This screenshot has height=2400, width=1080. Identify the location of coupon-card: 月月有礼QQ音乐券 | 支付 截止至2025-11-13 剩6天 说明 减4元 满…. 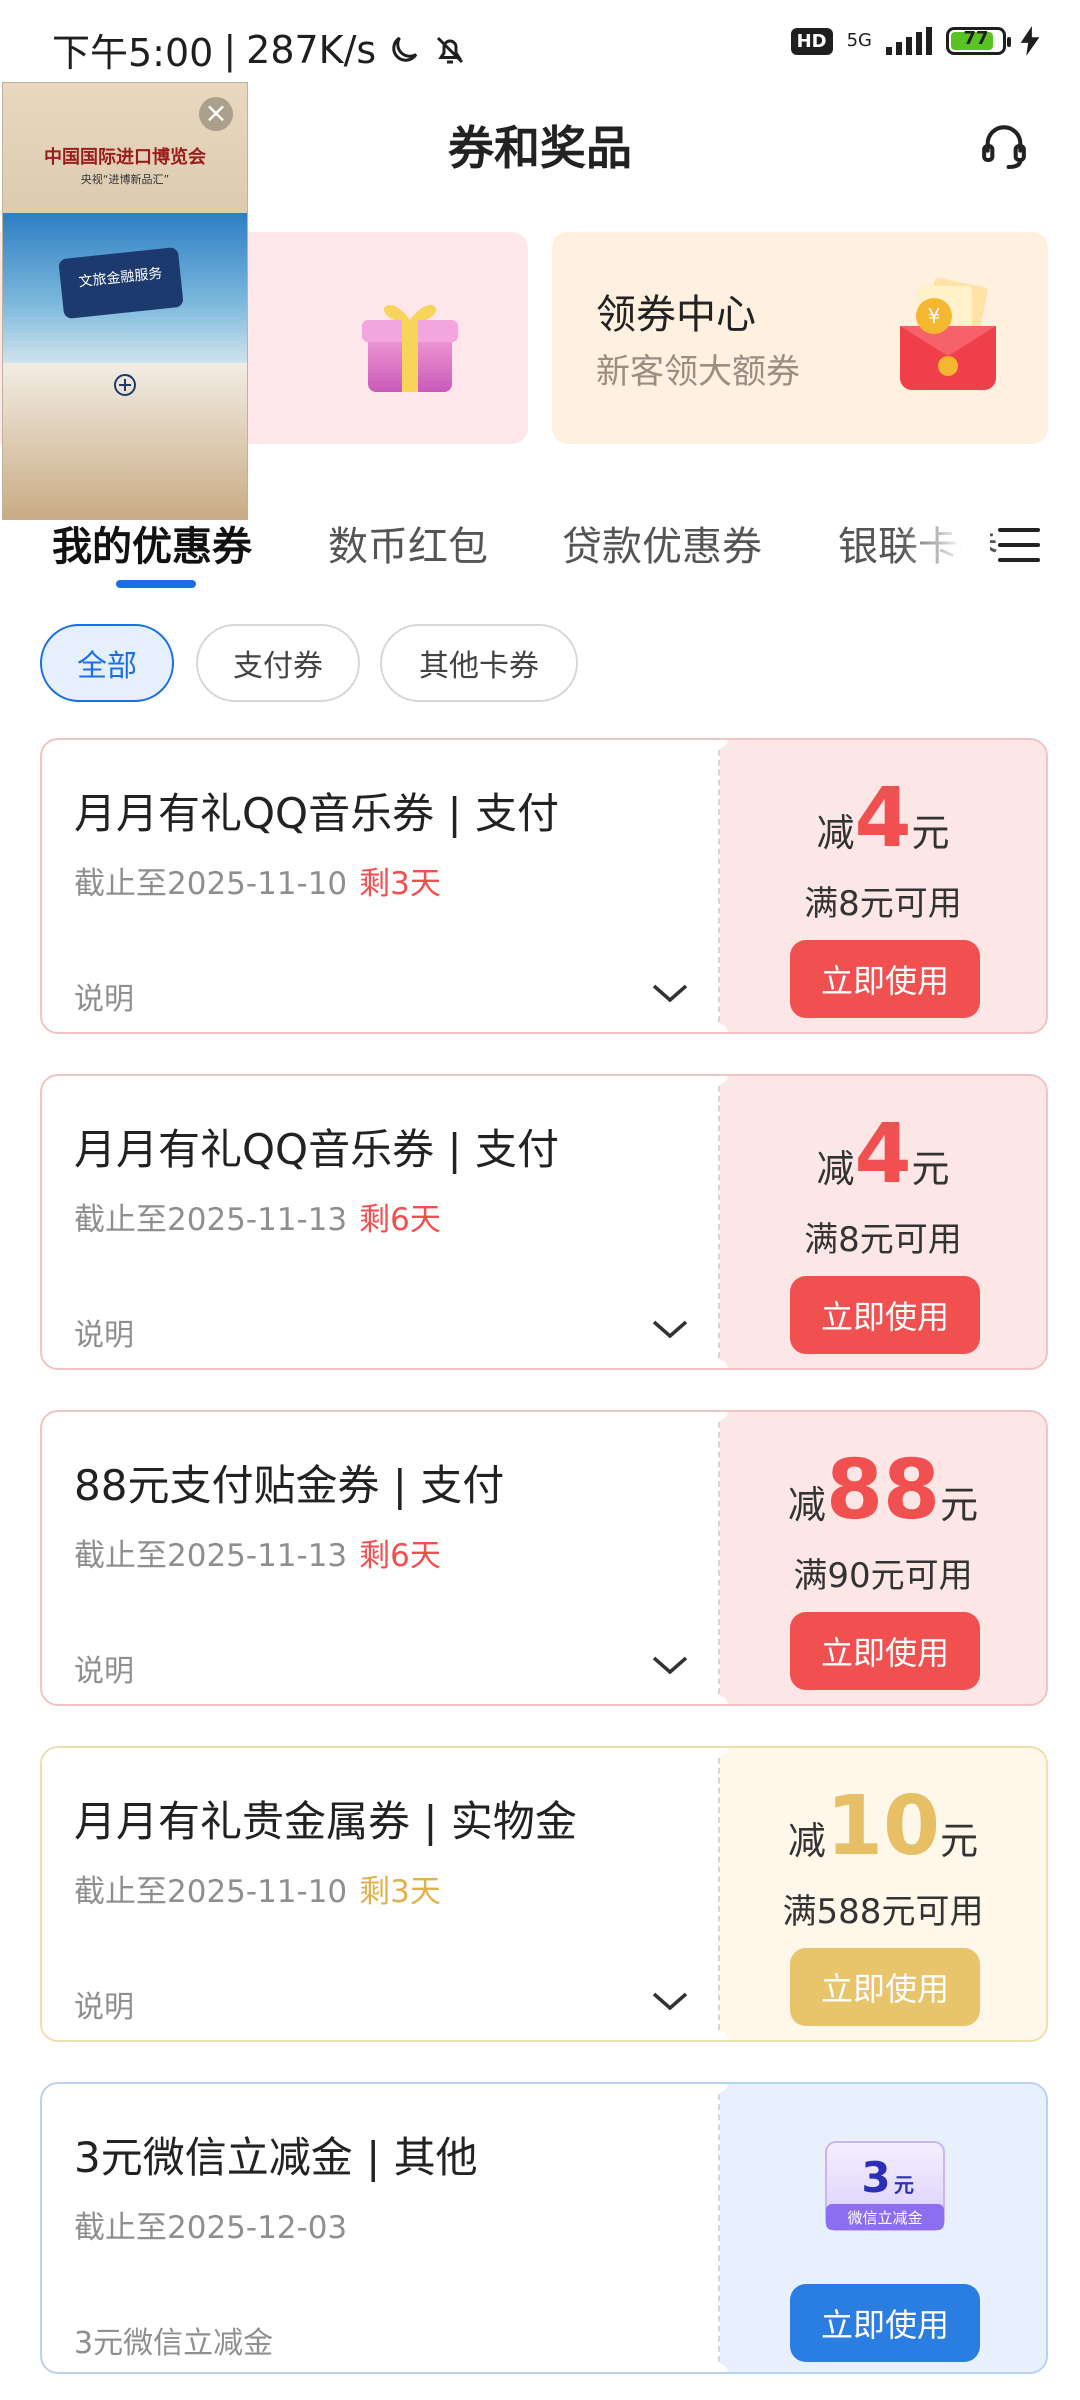
(544, 1222).